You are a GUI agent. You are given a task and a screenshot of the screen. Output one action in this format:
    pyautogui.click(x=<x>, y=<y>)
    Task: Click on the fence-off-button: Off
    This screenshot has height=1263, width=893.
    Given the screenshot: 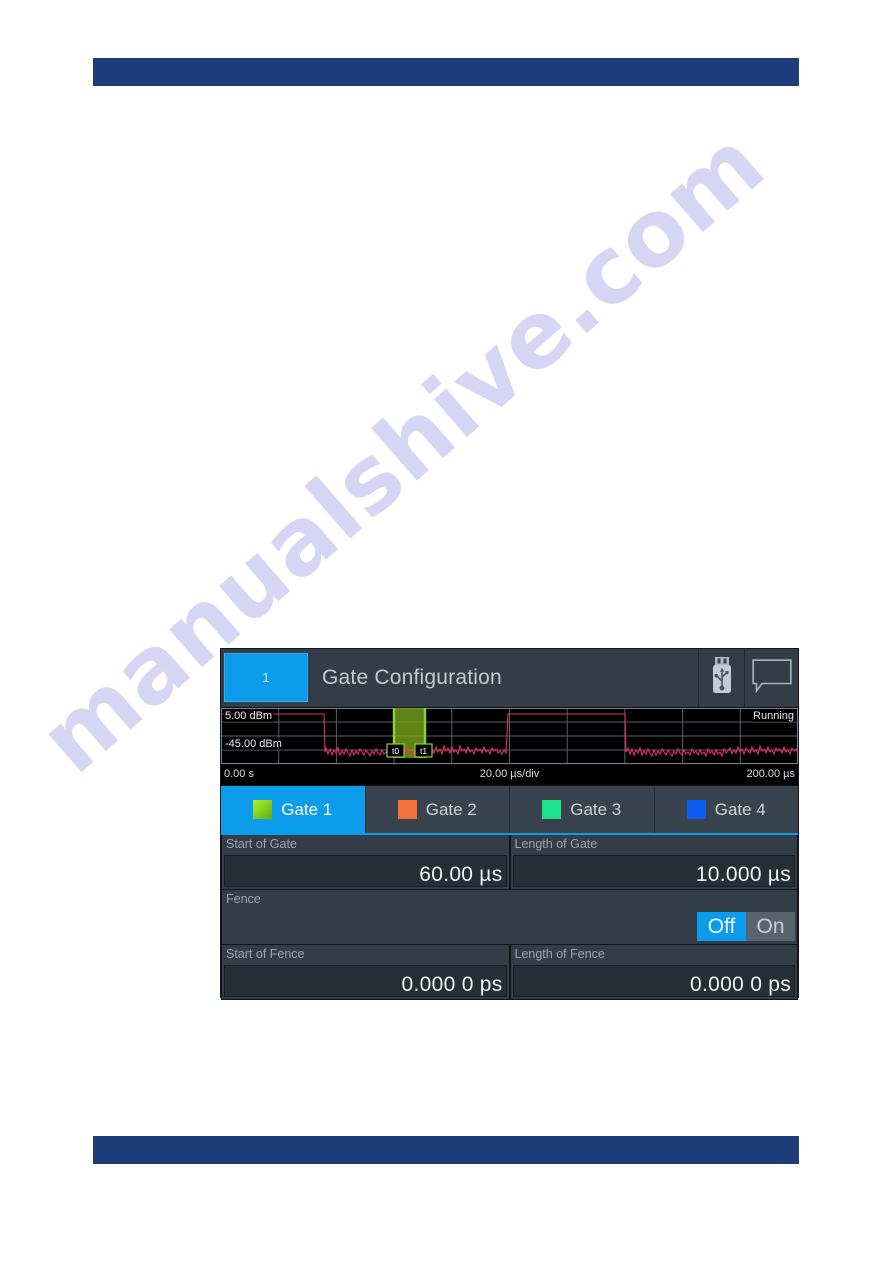 What is the action you would take?
    pyautogui.click(x=721, y=926)
    